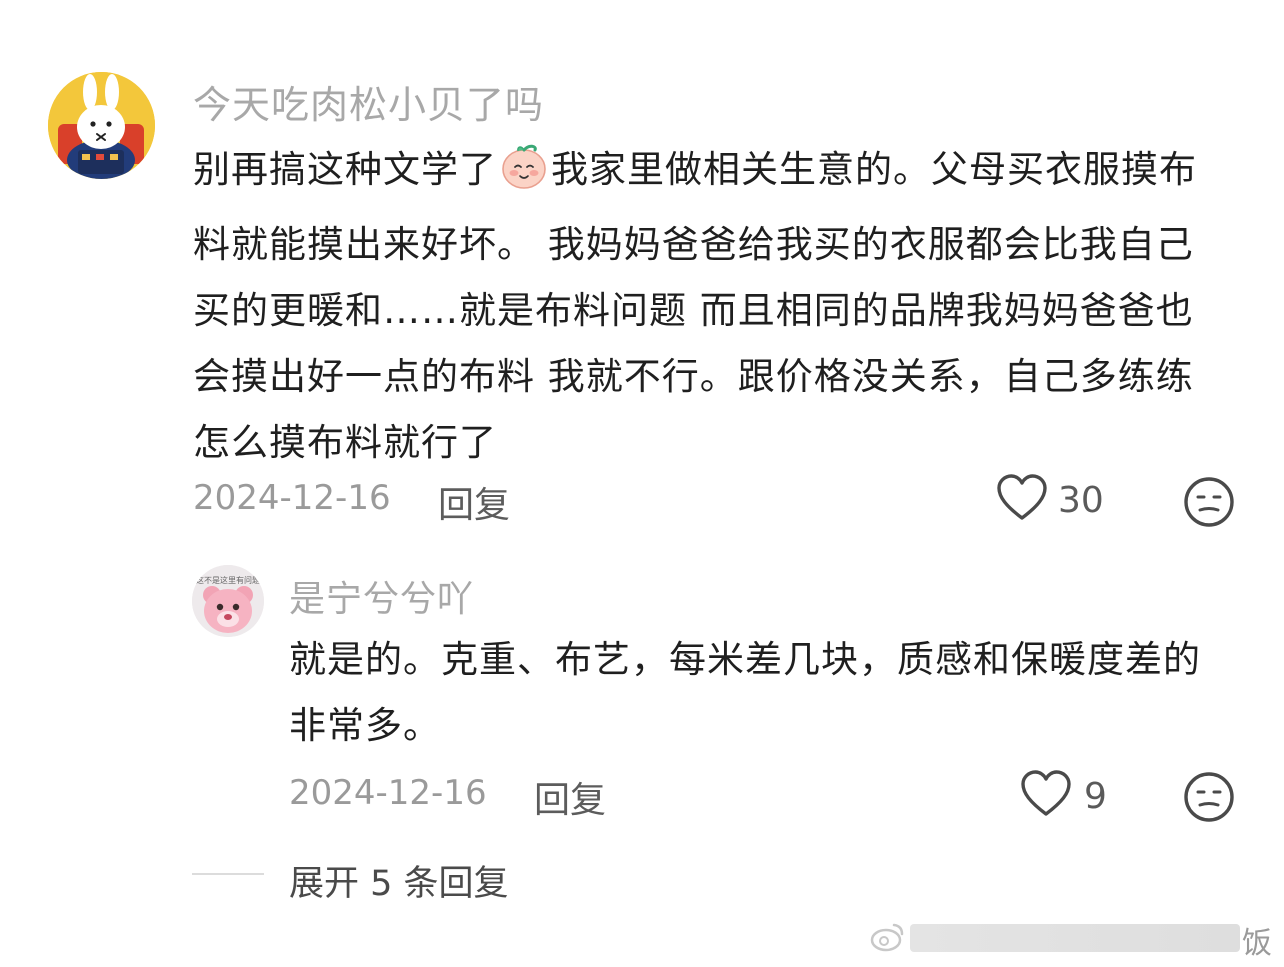 The height and width of the screenshot is (967, 1284). I want to click on like-button: 9, so click(1063, 796).